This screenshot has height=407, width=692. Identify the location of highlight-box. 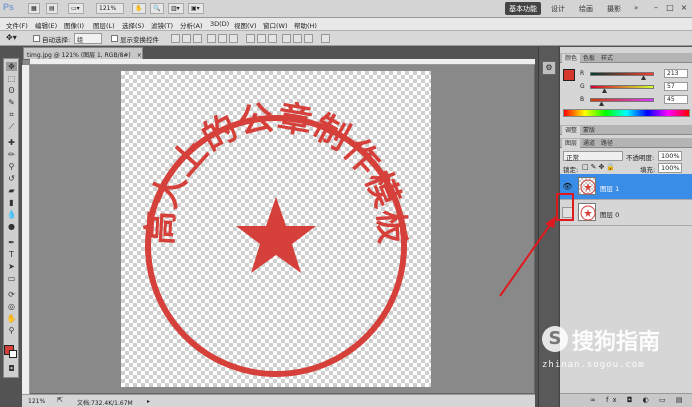
(565, 207).